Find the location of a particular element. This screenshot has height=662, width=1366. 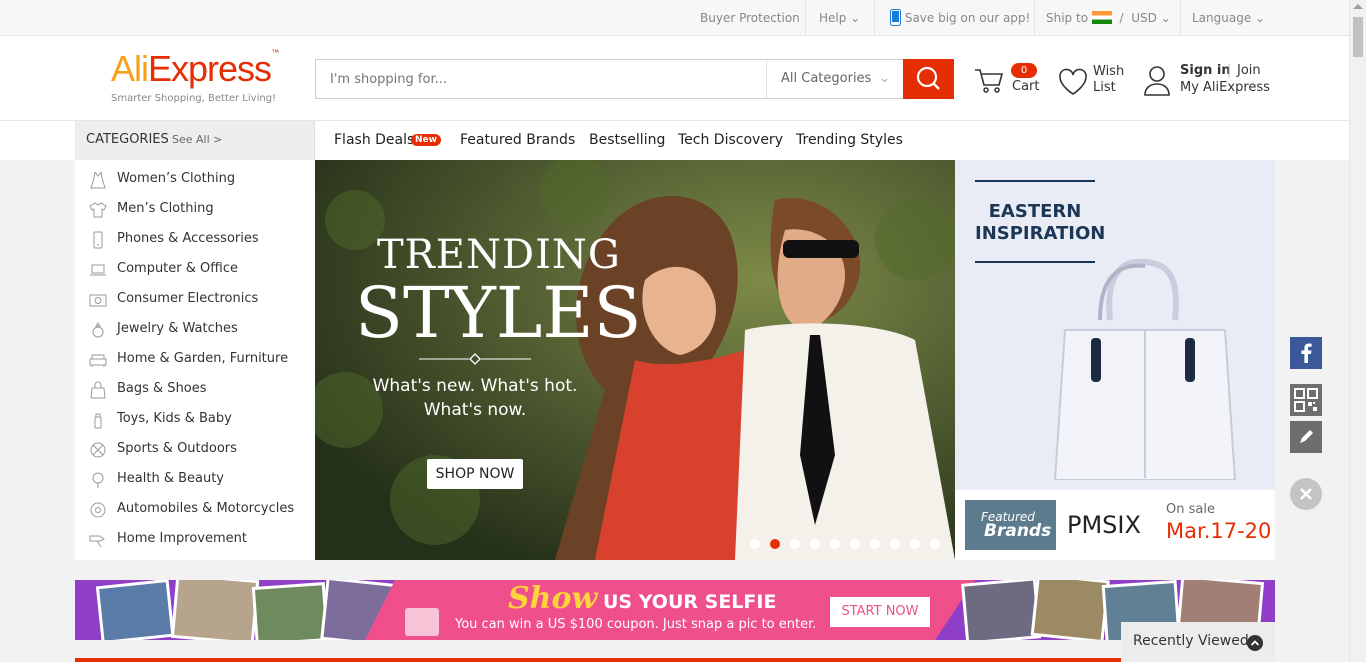

laptop-icon is located at coordinates (98, 270).